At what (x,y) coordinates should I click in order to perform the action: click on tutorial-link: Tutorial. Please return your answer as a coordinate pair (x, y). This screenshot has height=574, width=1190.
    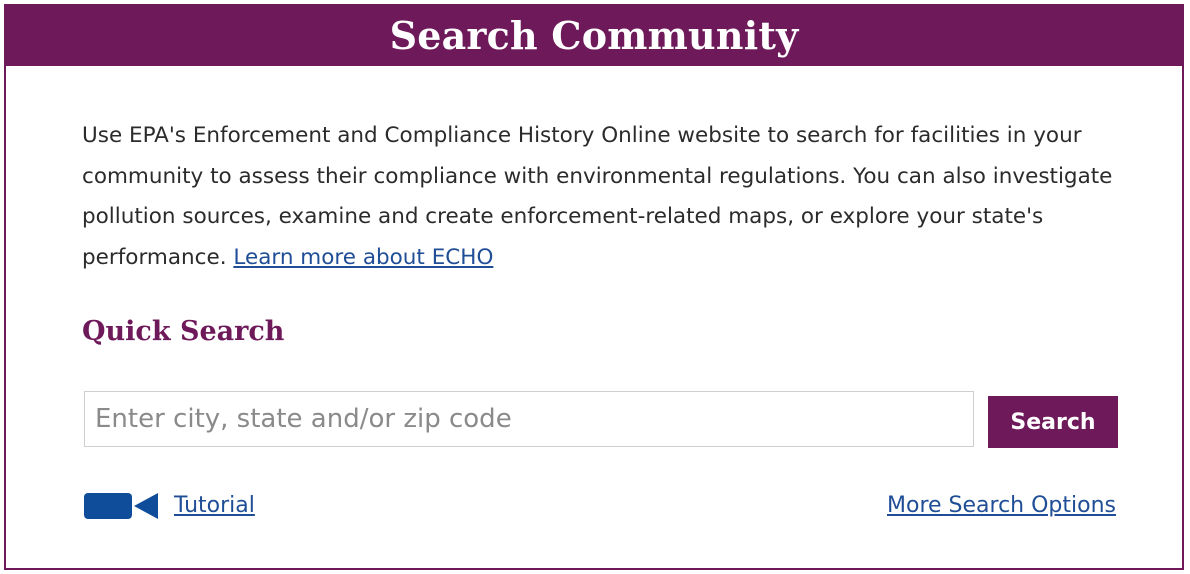
    Looking at the image, I should click on (169, 506).